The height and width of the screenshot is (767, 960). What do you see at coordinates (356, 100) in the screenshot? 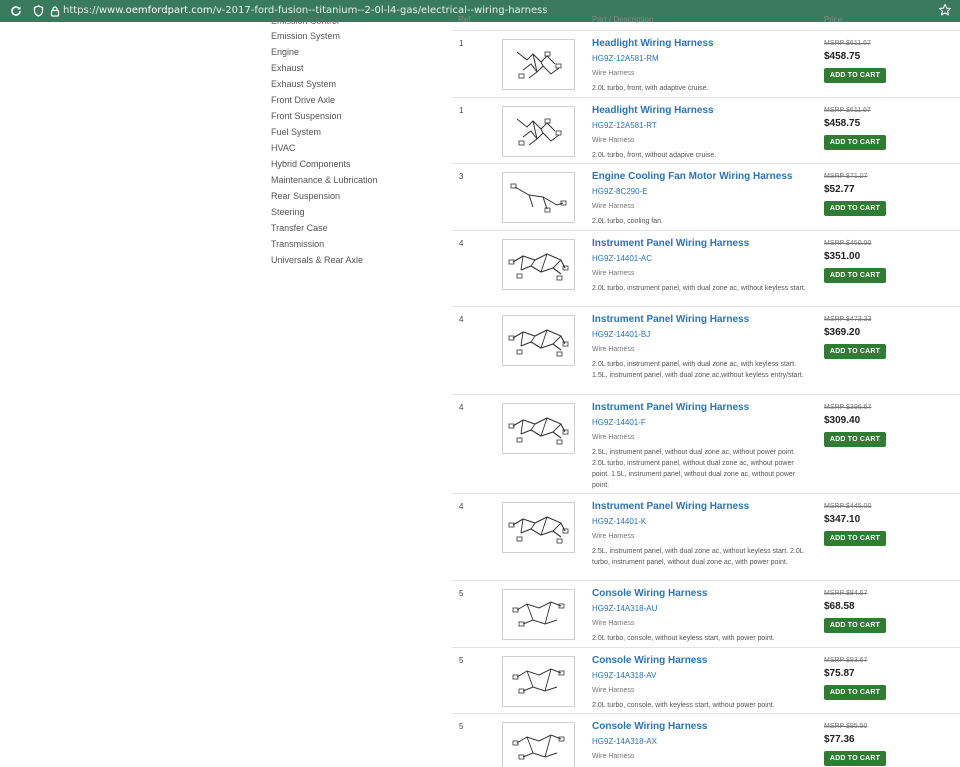
I see `category-link: Front Drive Axle` at bounding box center [356, 100].